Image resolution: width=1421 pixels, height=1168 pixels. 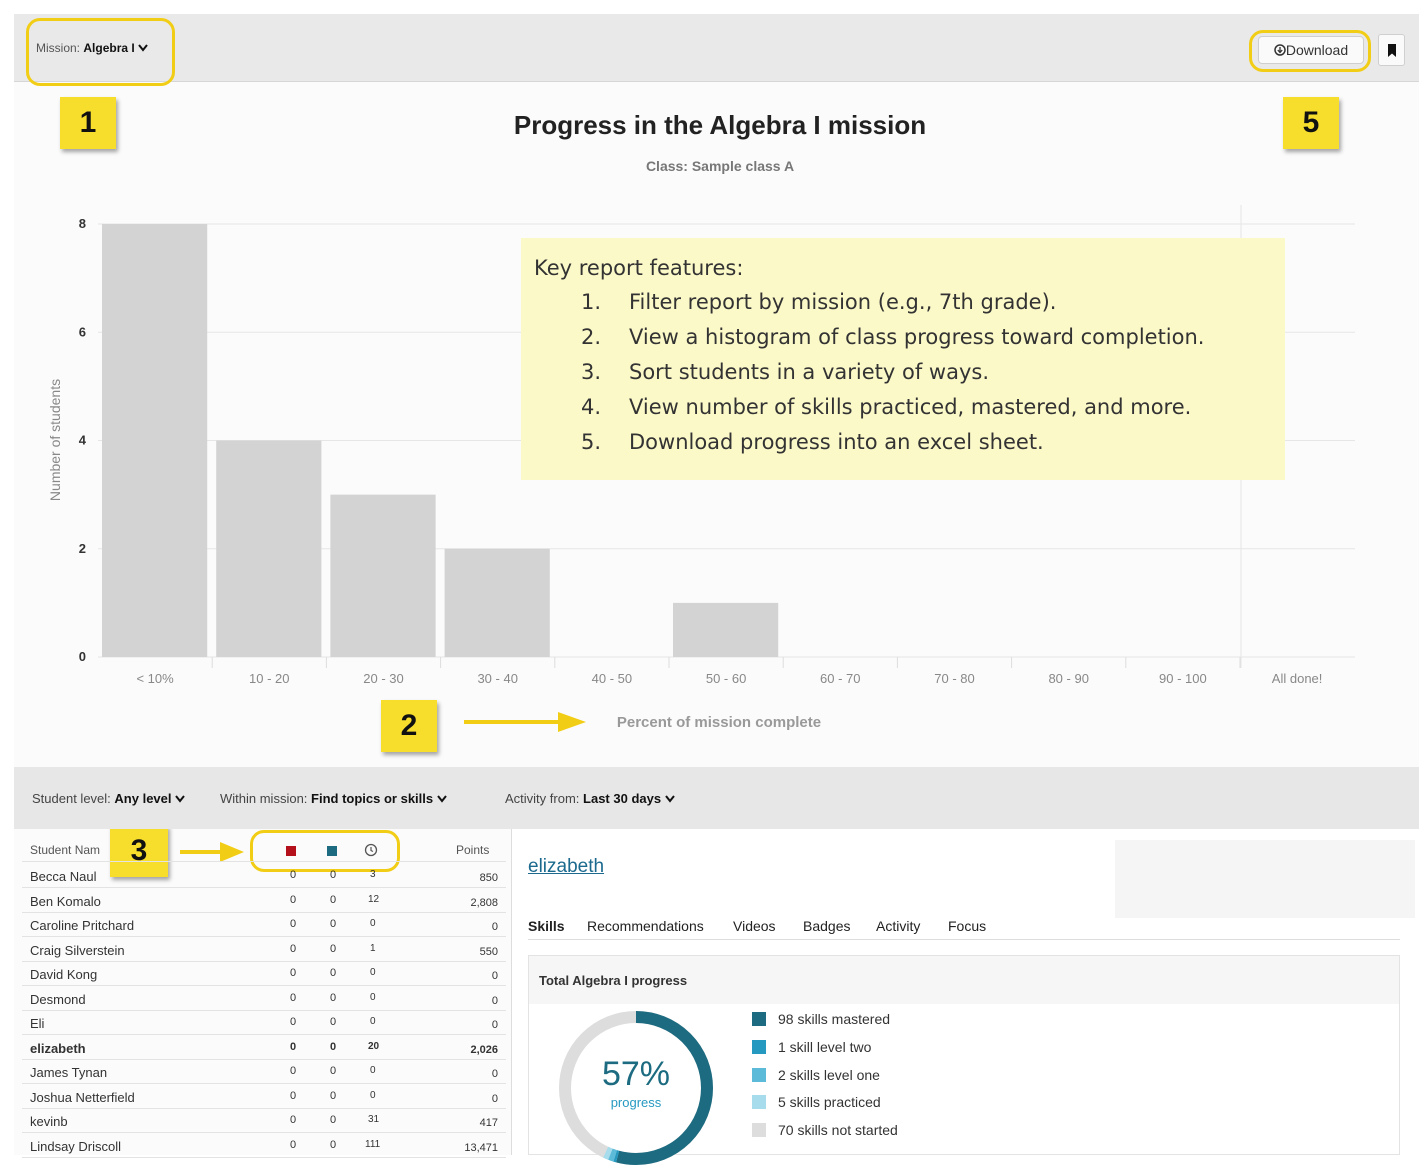 I want to click on tab-recommendations: Recommendations, so click(x=645, y=926).